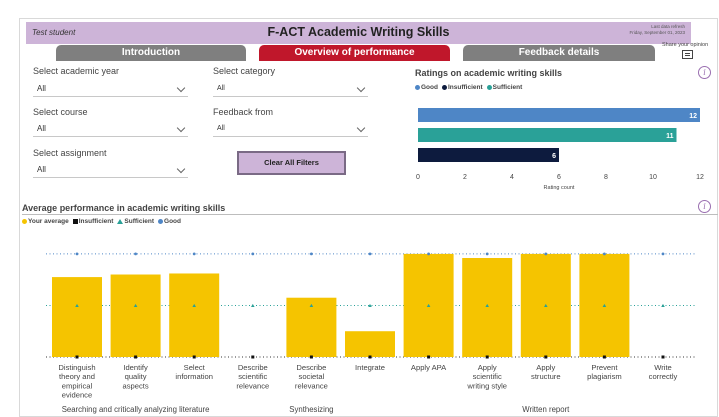  I want to click on academic-year-select: All, so click(110, 90).